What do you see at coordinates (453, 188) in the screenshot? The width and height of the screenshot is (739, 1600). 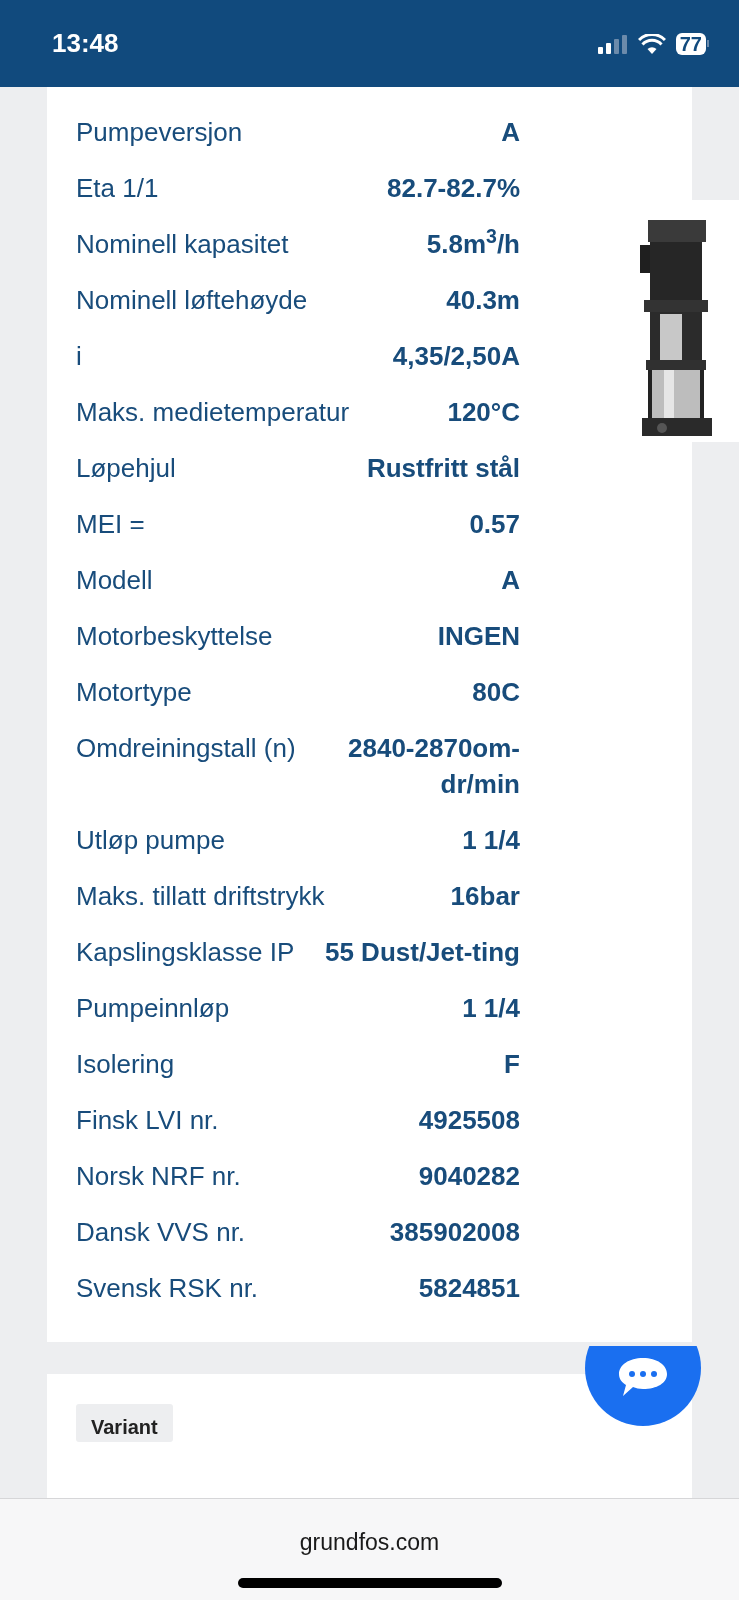 I see `spec-value: 82.7-82.7%` at bounding box center [453, 188].